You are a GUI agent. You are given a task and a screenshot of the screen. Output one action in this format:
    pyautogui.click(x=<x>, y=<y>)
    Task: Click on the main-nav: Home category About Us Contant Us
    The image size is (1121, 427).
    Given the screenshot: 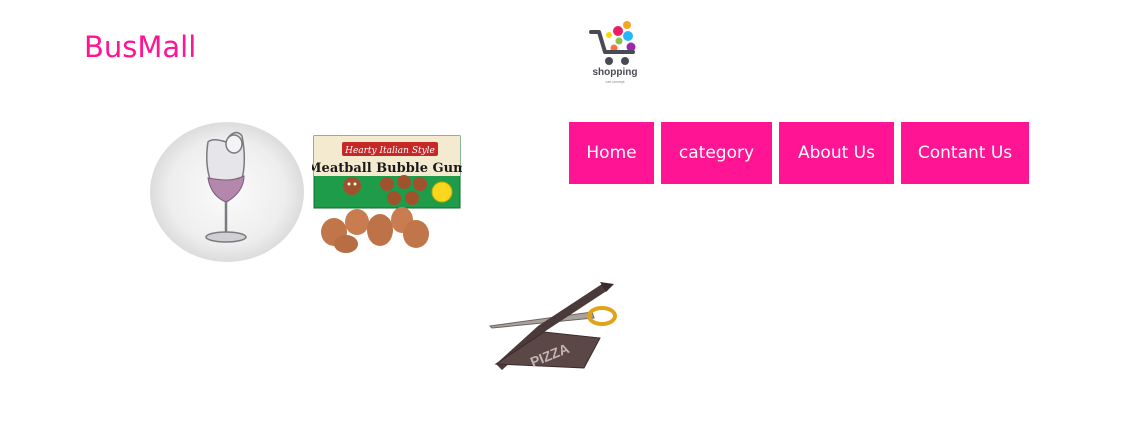 What is the action you would take?
    pyautogui.click(x=799, y=153)
    